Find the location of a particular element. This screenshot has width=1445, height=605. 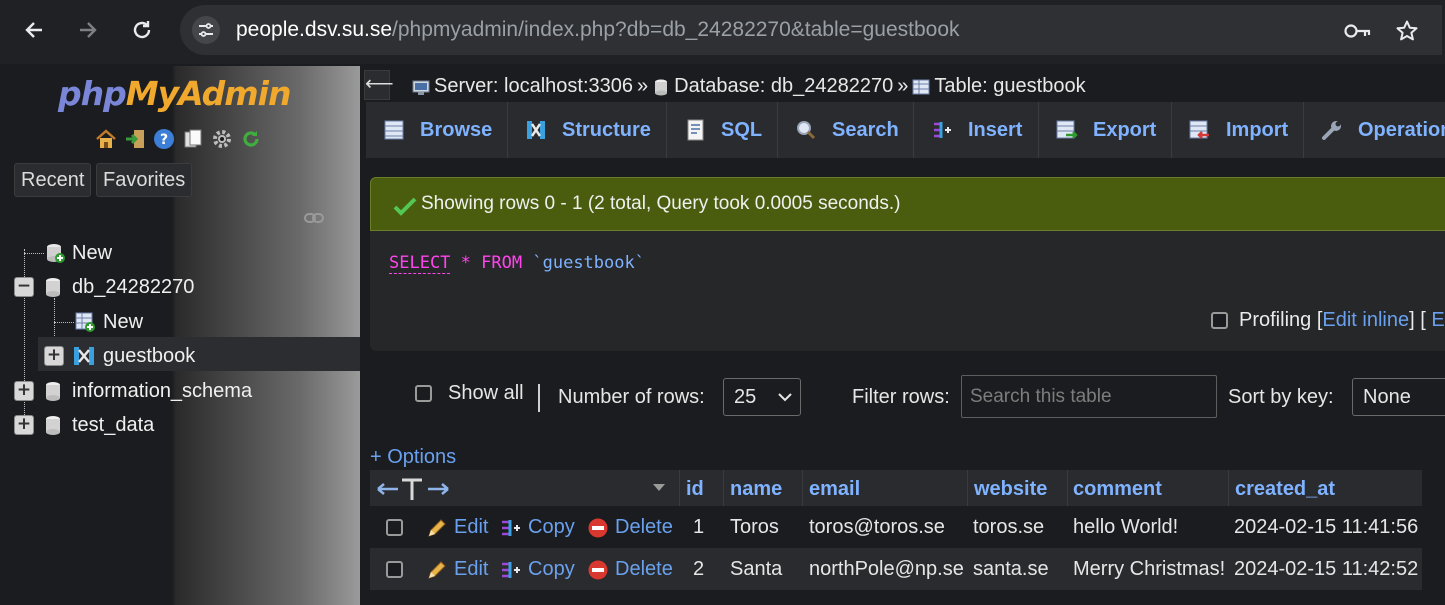

sort-by-key-select: None is located at coordinates (1398, 397).